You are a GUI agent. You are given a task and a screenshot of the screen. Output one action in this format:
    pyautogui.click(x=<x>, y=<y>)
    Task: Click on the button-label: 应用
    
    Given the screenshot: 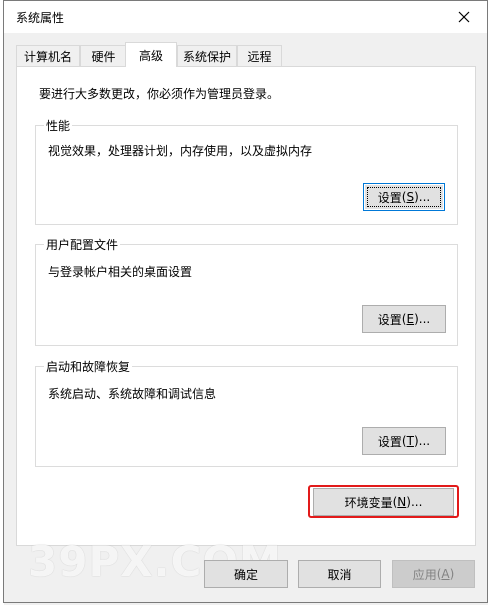 What is the action you would take?
    pyautogui.click(x=424, y=574)
    